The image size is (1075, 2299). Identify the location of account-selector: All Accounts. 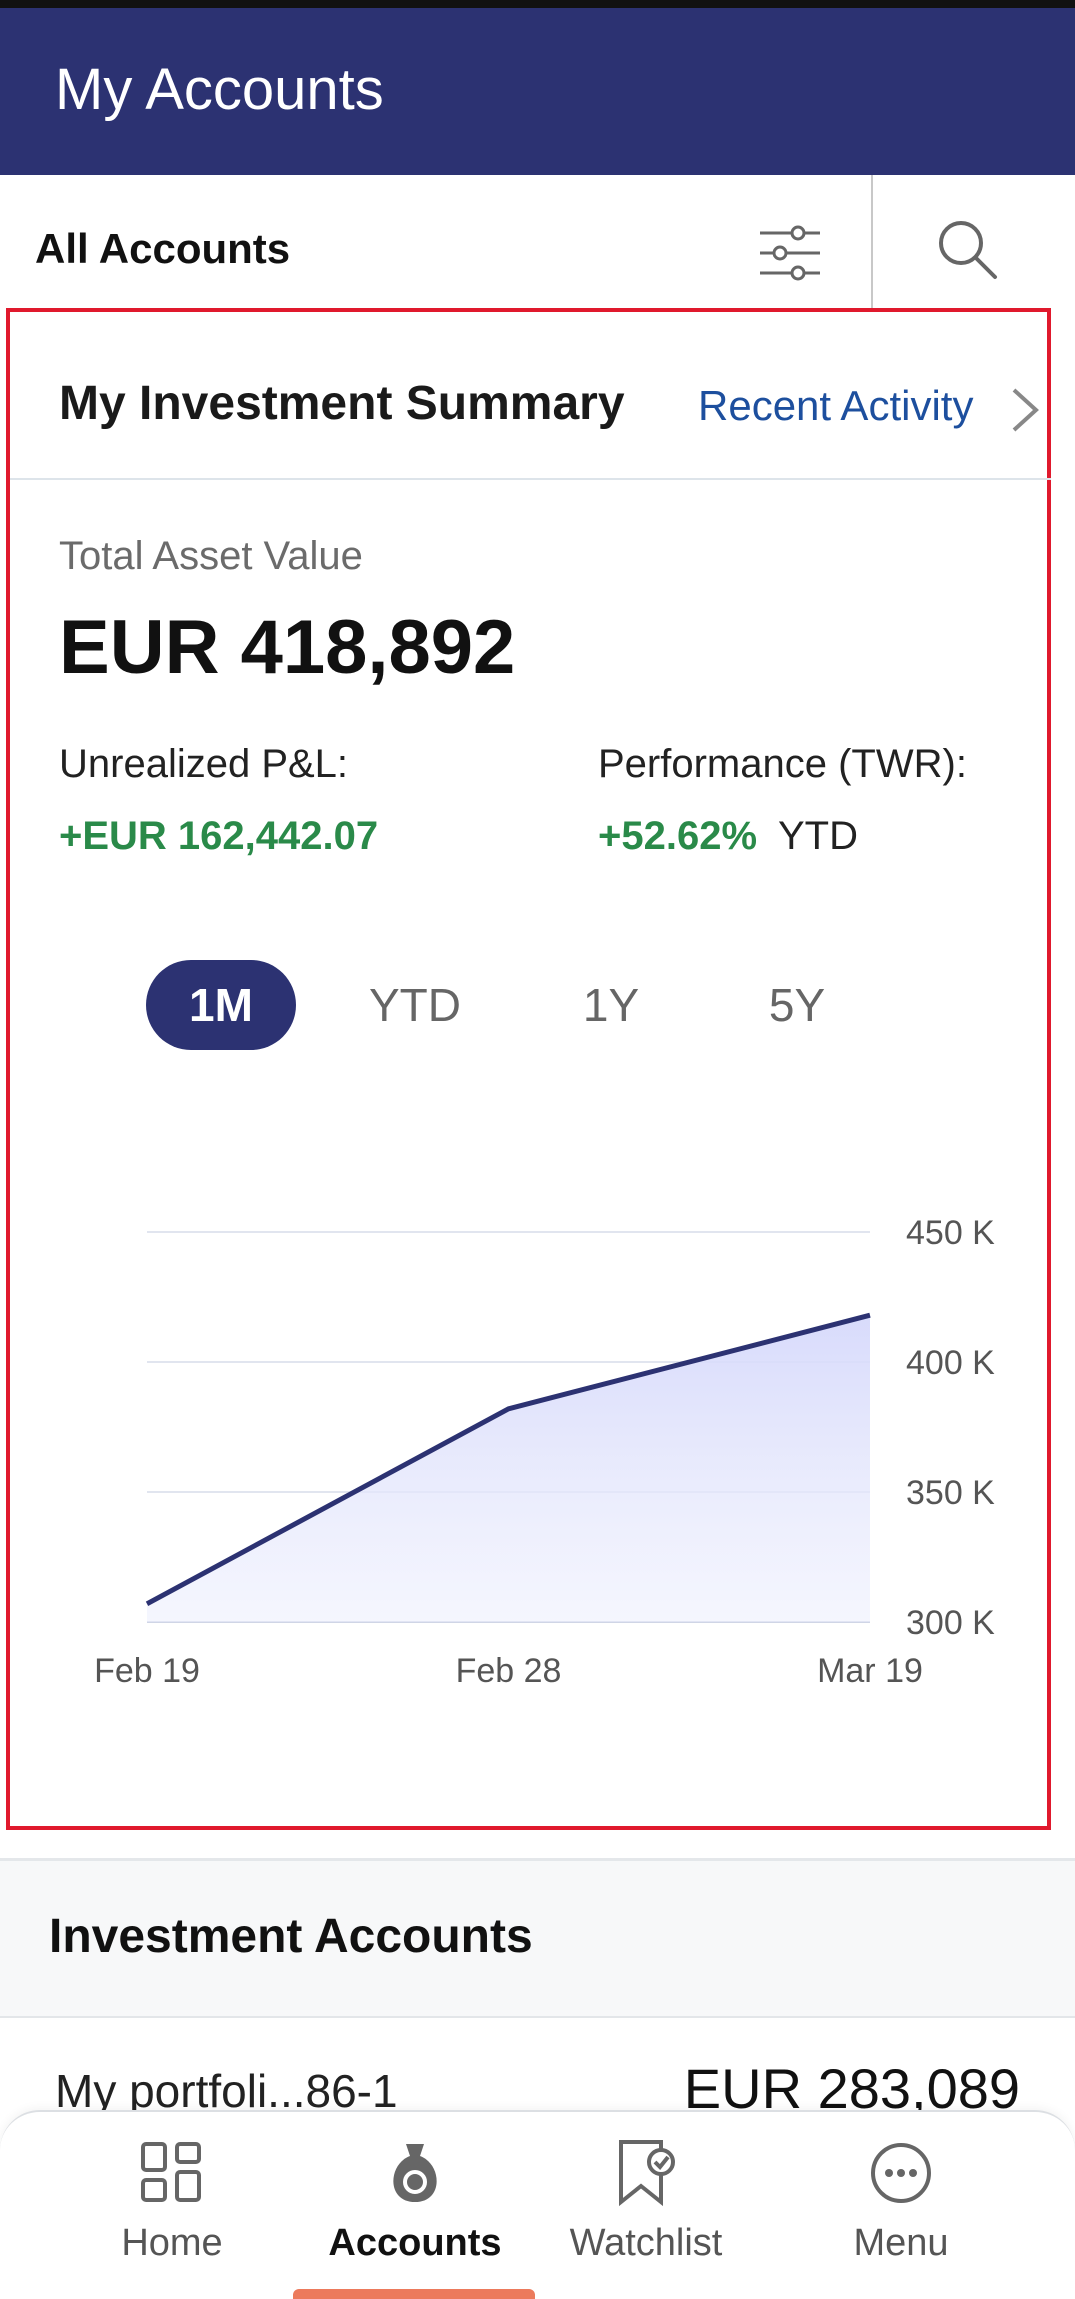
(162, 249).